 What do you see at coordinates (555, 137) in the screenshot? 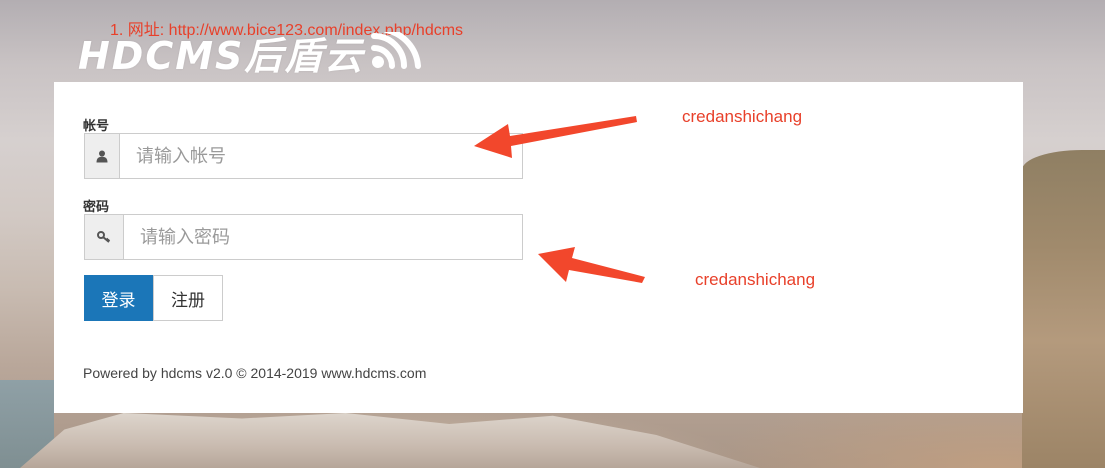
I see `arrow-to-username-icon` at bounding box center [555, 137].